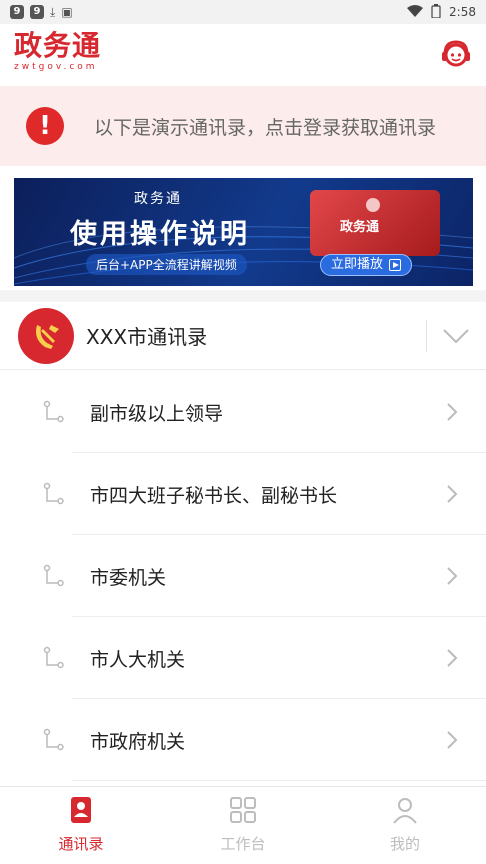  I want to click on battery-icon, so click(436, 12).